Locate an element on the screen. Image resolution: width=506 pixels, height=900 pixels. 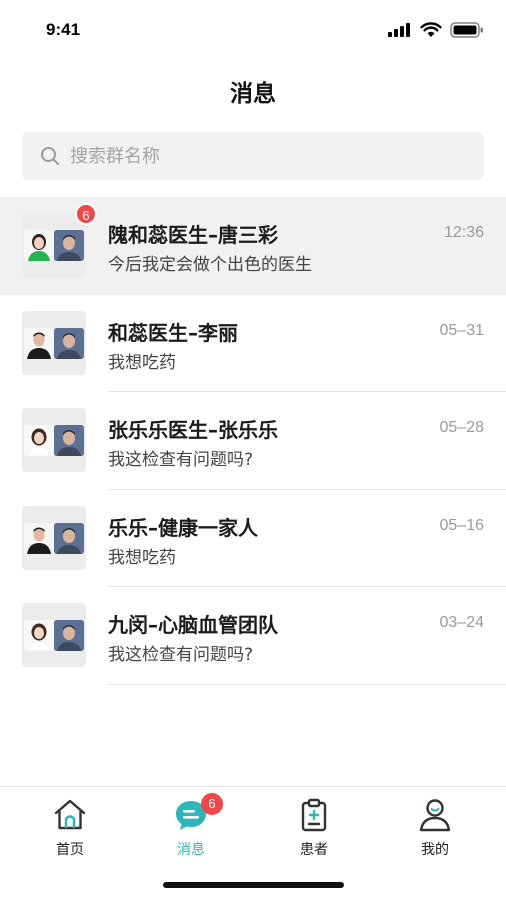
search-icon is located at coordinates (50, 156).